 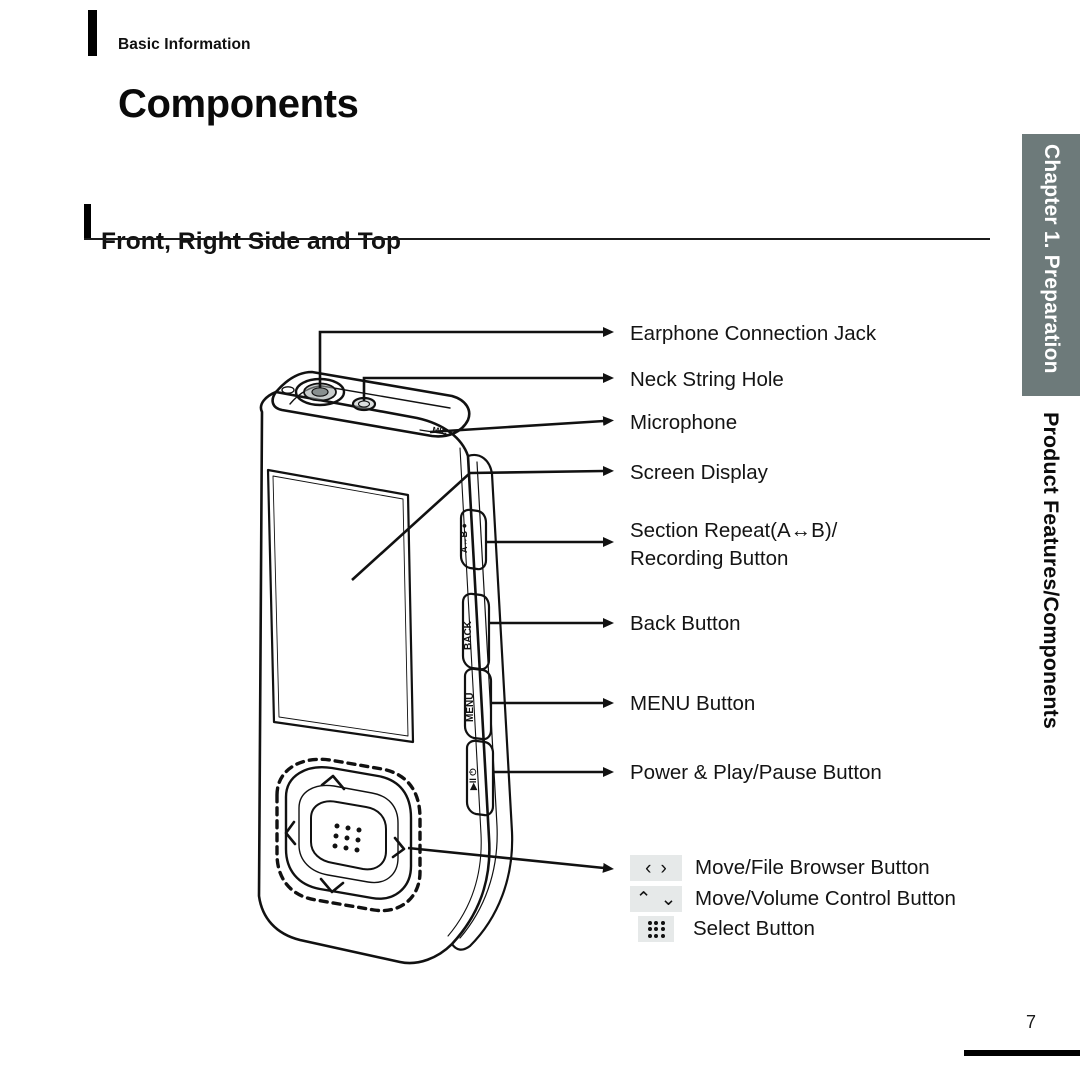 I want to click on page-title: Components, so click(x=238, y=103).